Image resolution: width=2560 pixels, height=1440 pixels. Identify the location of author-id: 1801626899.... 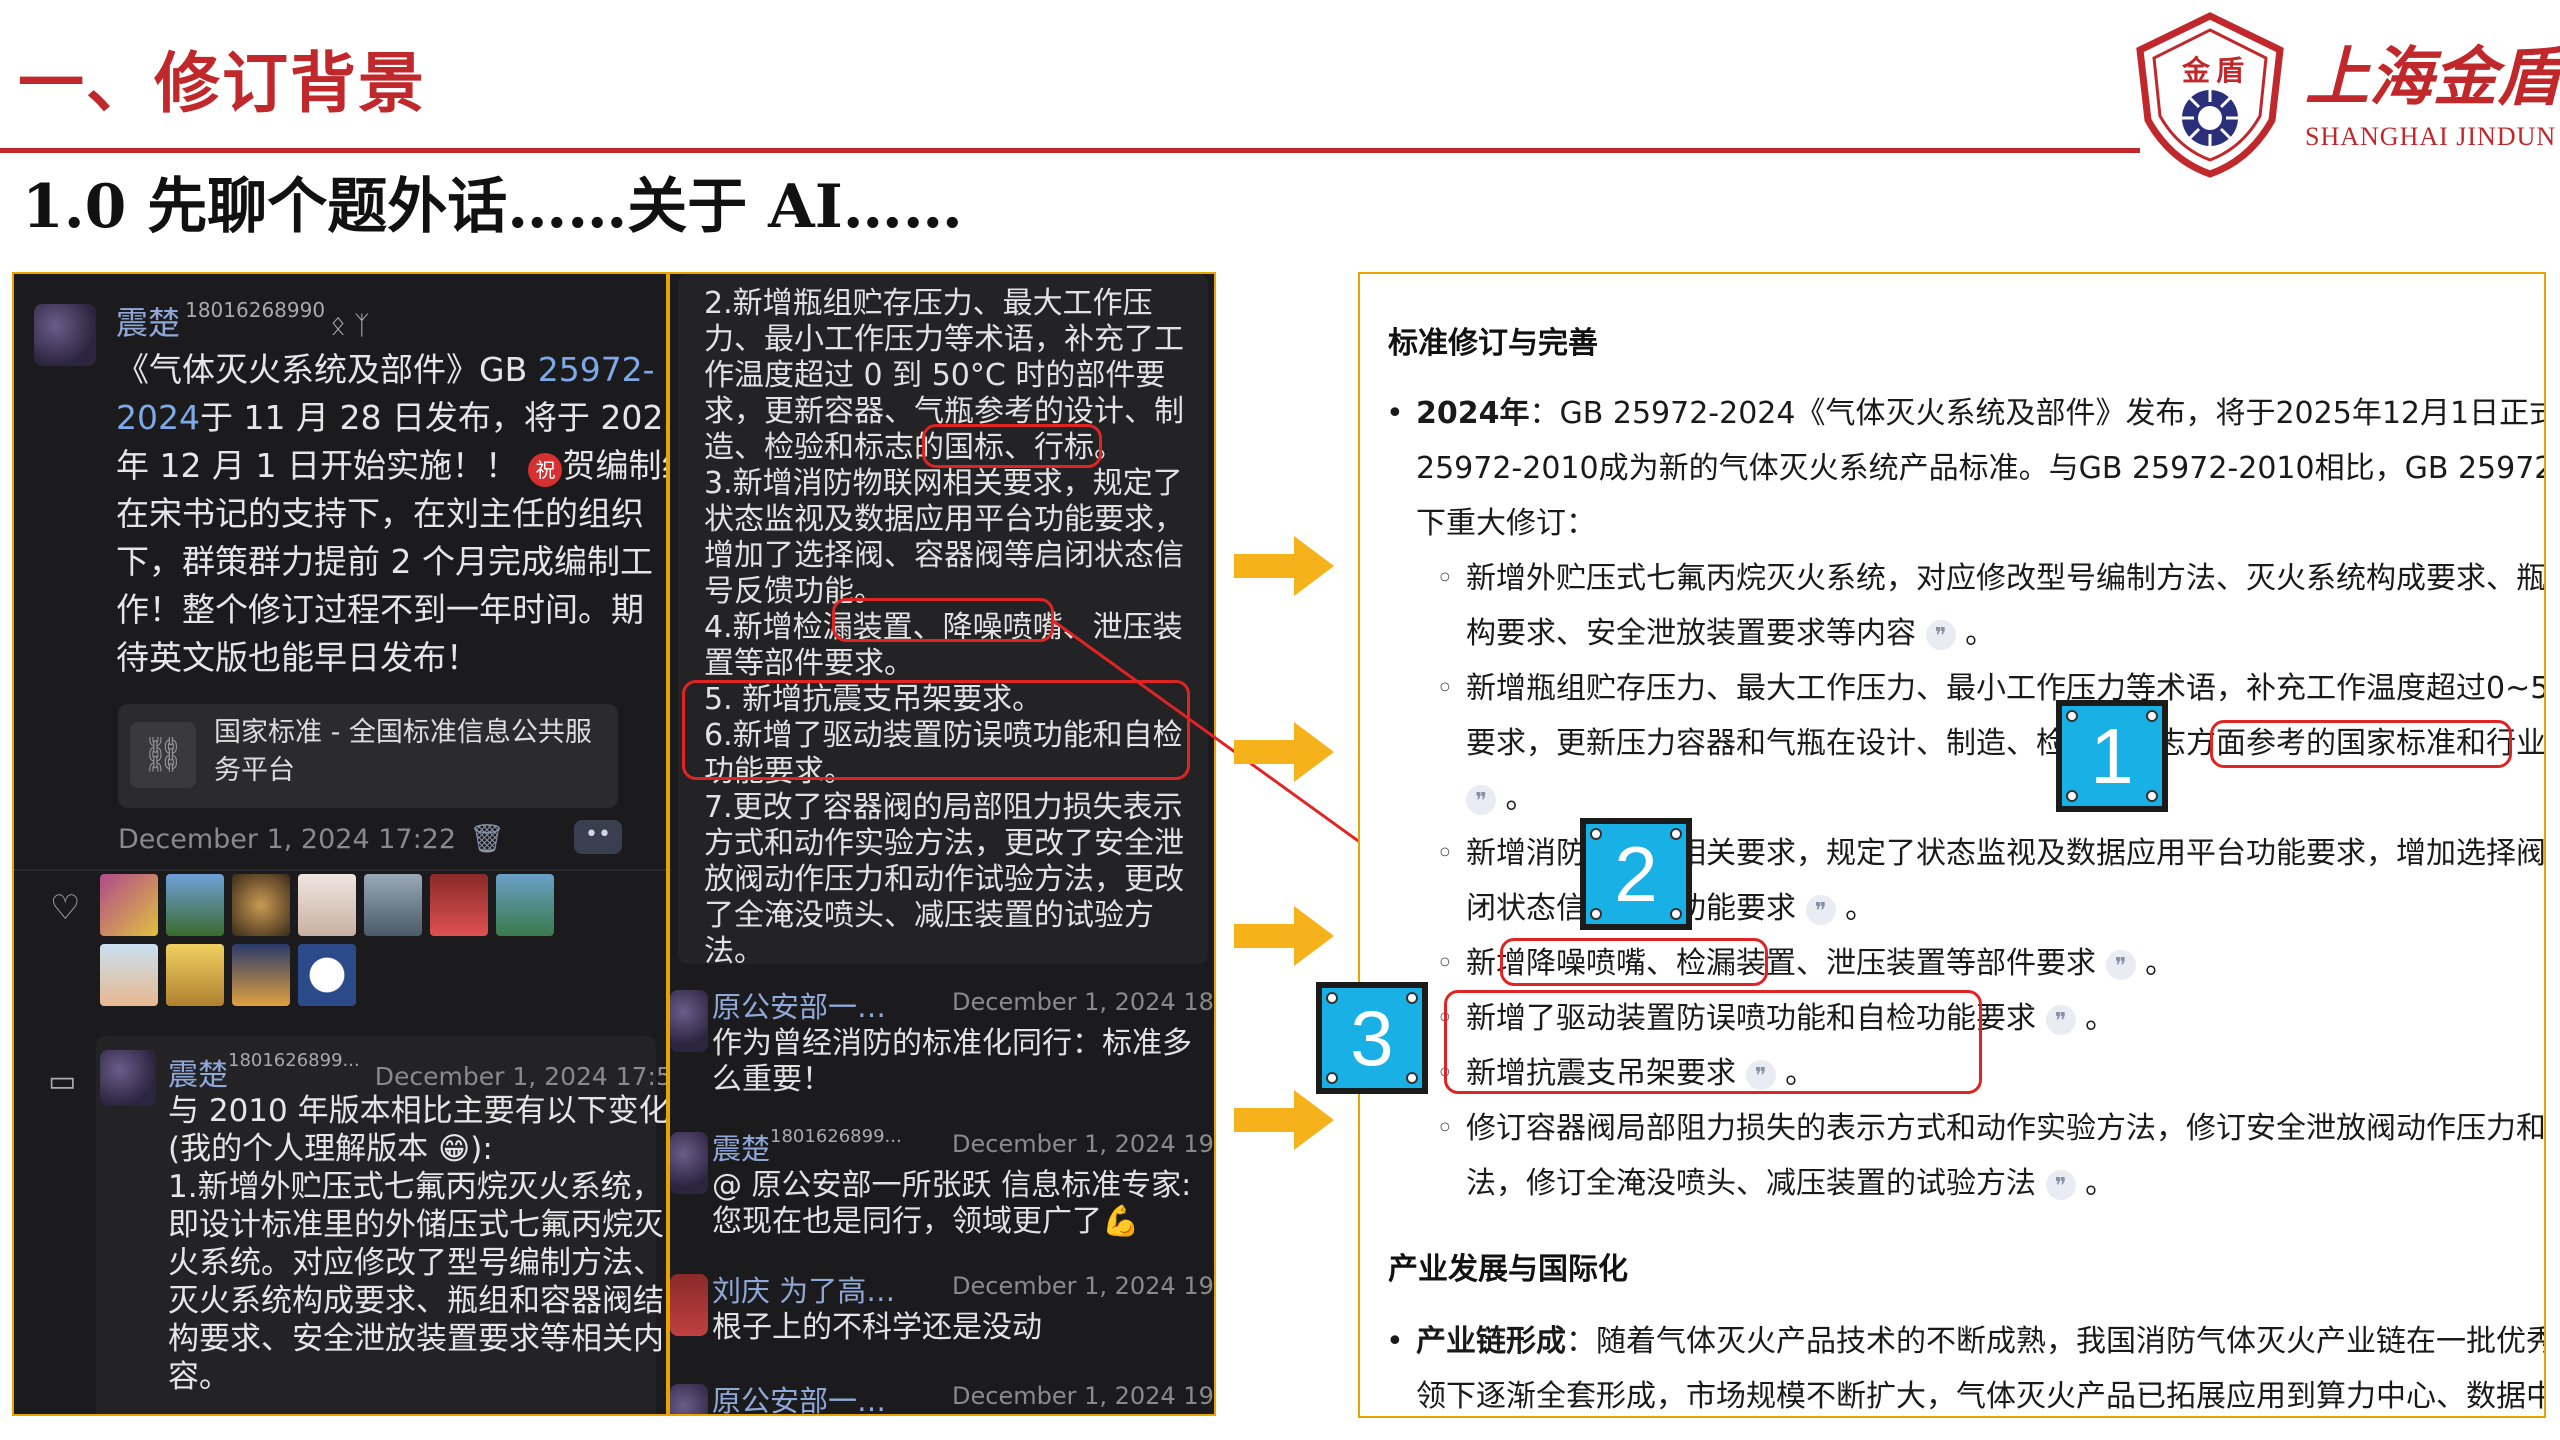
(294, 1060).